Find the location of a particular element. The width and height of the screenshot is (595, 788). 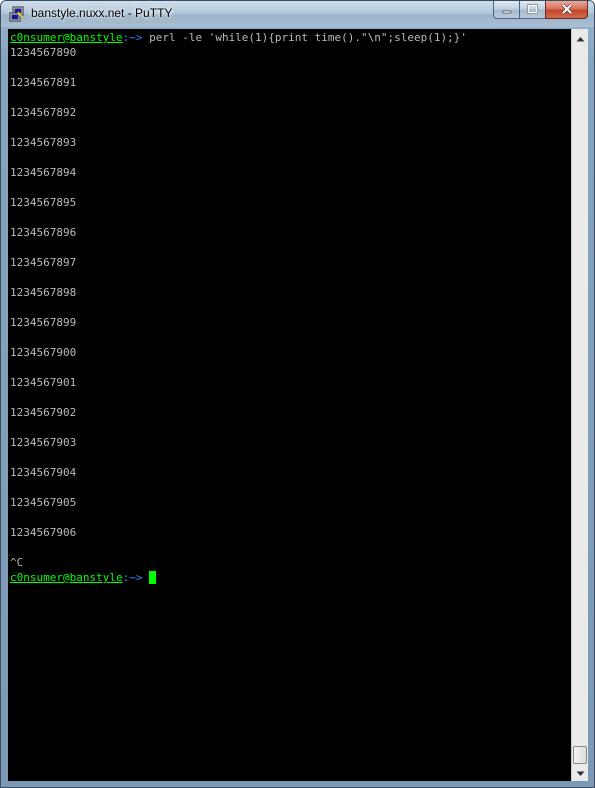

output-line: 1234567892 is located at coordinates (43, 112).